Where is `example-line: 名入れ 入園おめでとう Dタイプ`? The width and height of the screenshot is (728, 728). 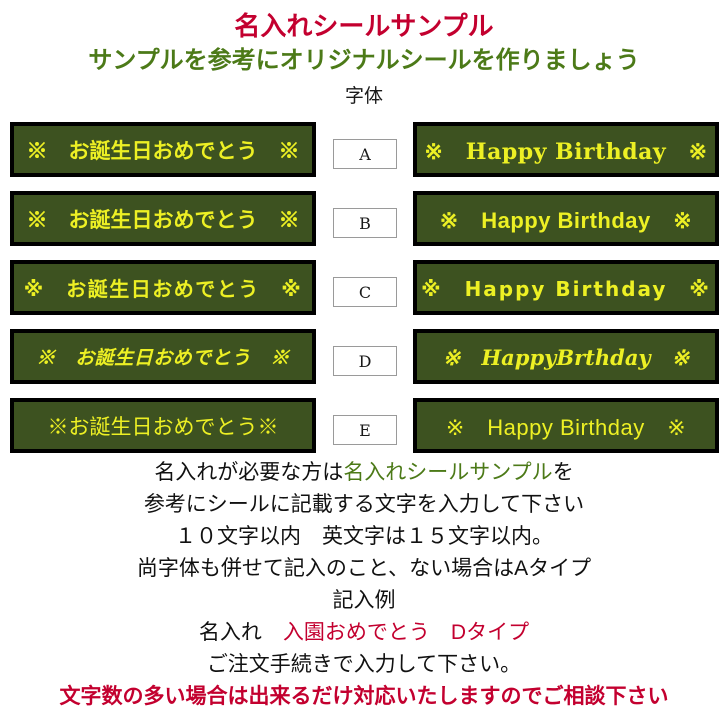 example-line: 名入れ 入園おめでとう Dタイプ is located at coordinates (364, 627).